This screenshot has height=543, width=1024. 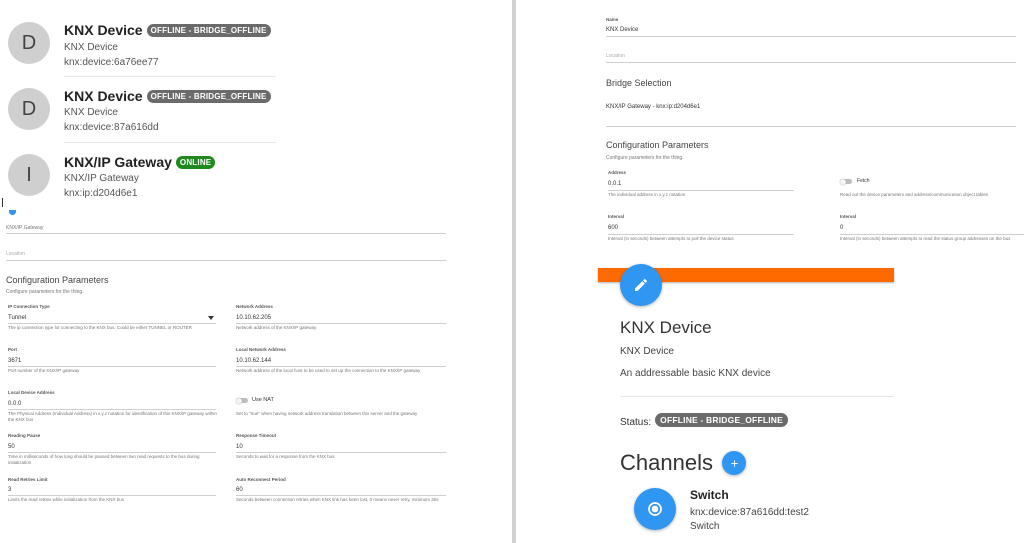 What do you see at coordinates (12, 349) in the screenshot?
I see `port-label: Port` at bounding box center [12, 349].